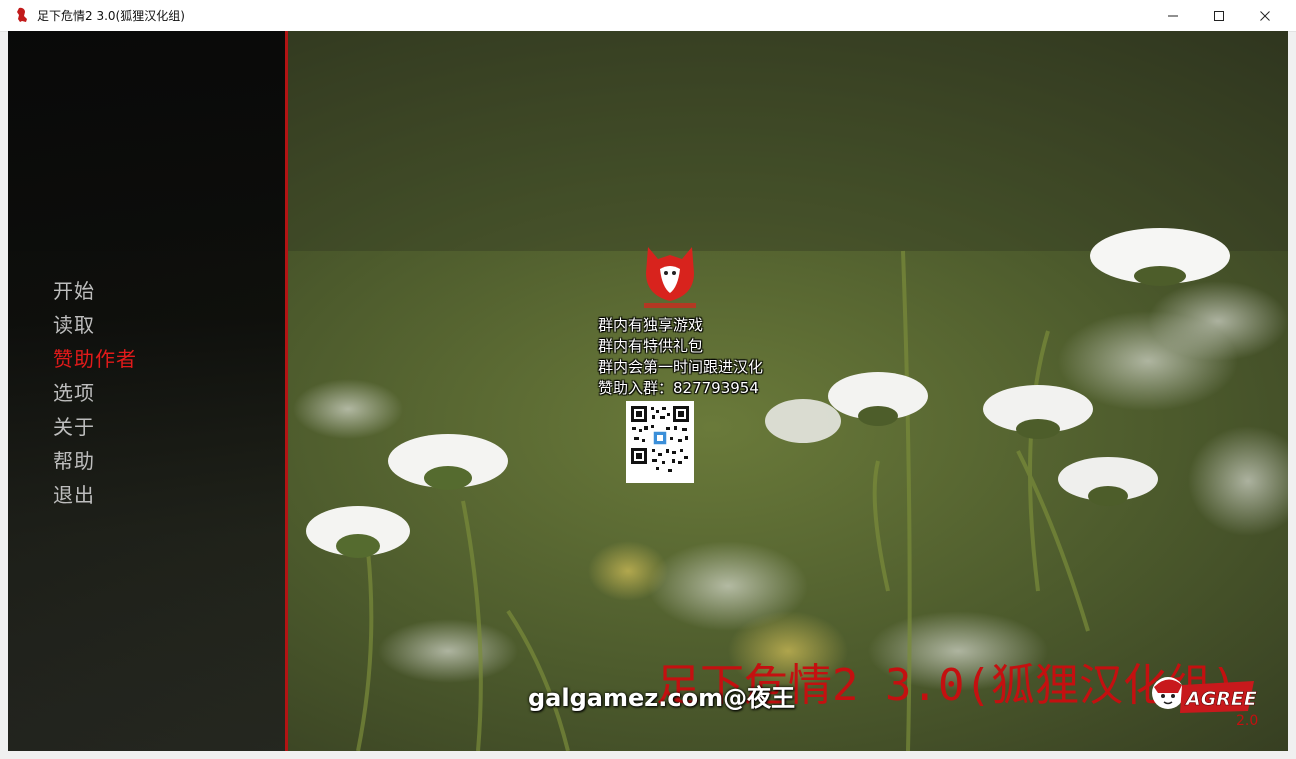 This screenshot has width=1296, height=759. Describe the element at coordinates (22, 15) in the screenshot. I see `app-icon` at that location.